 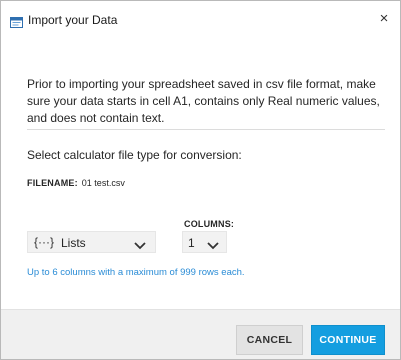 I want to click on close-button: ×, so click(x=384, y=19).